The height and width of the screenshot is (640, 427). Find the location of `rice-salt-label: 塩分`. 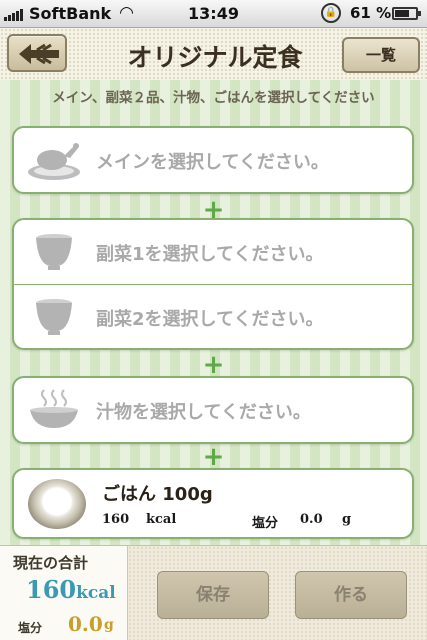

rice-salt-label: 塩分 is located at coordinates (265, 523).